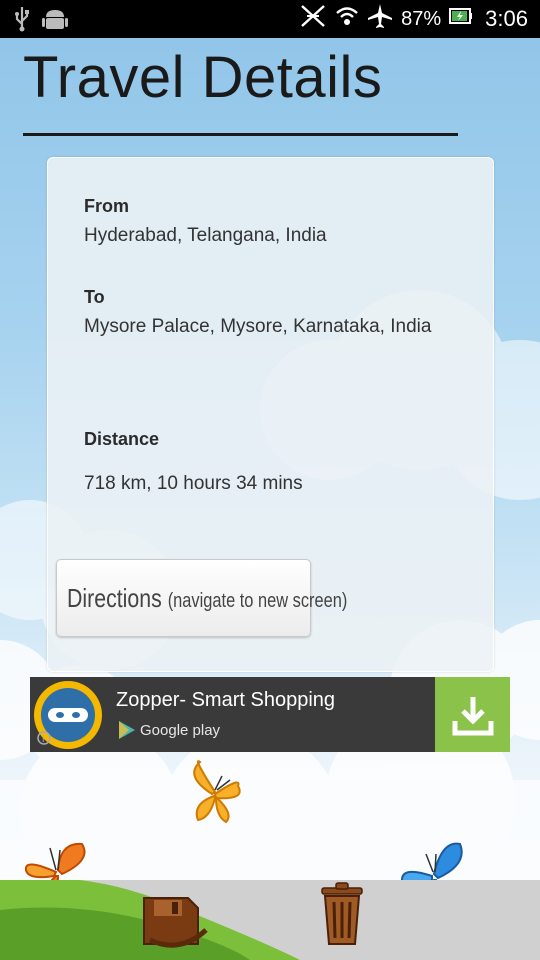 The image size is (540, 960). I want to click on directions-button-label: Directions (navigate to new screen), so click(207, 598).